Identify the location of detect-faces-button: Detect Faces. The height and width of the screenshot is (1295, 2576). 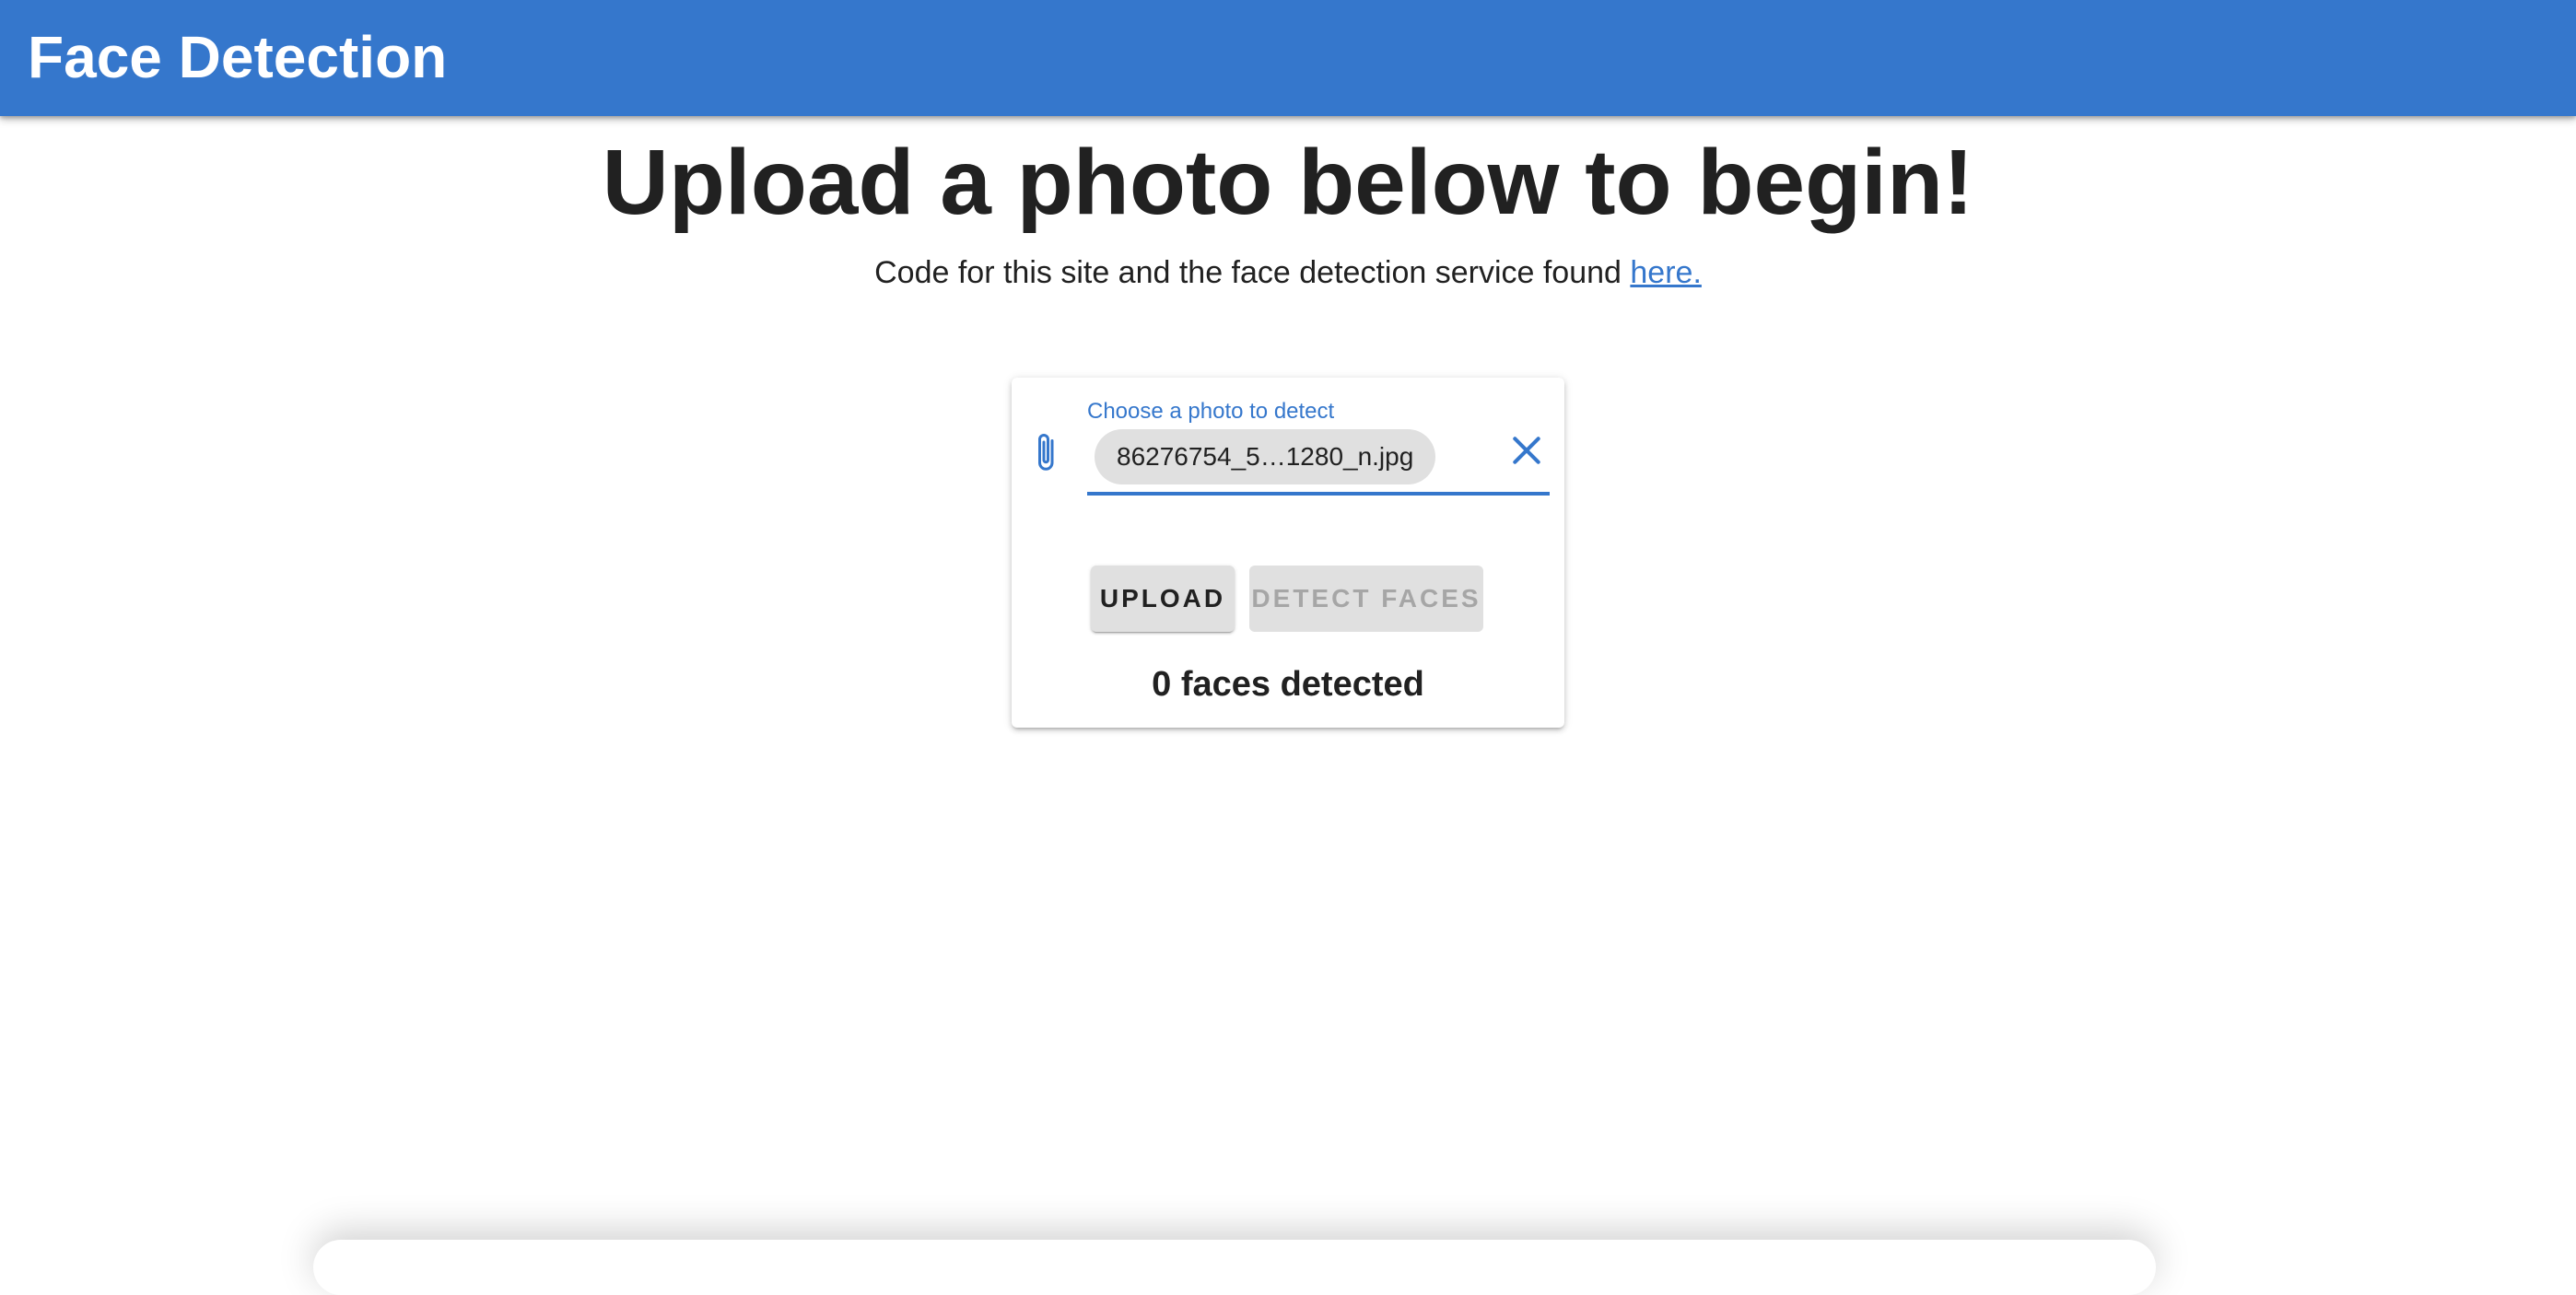
(1366, 599).